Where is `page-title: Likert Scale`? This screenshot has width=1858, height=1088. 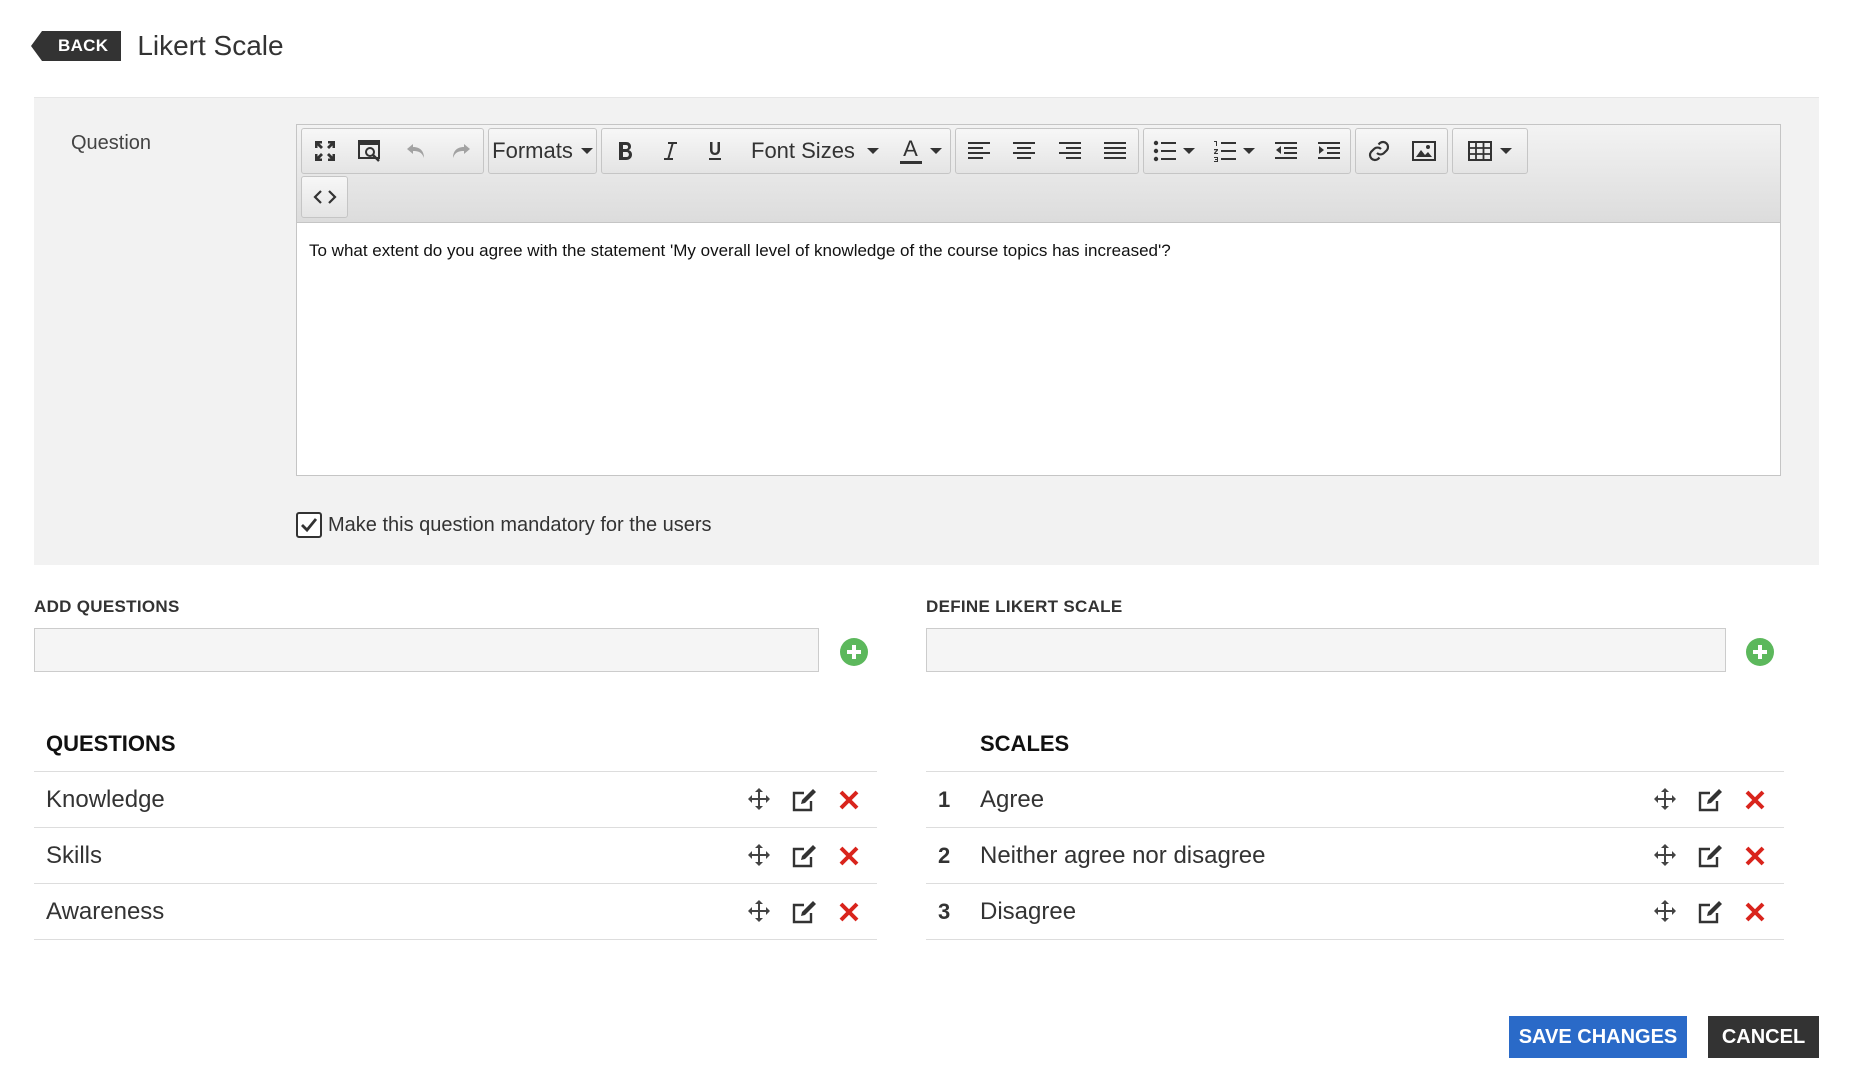 page-title: Likert Scale is located at coordinates (210, 45).